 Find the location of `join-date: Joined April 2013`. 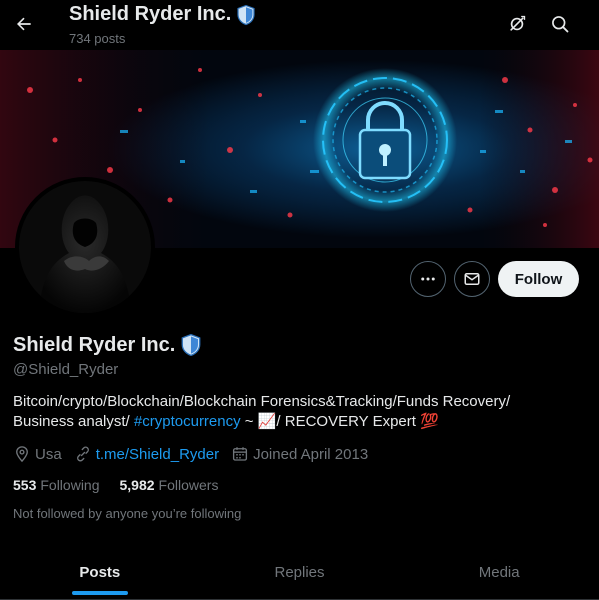

join-date: Joined April 2013 is located at coordinates (299, 454).